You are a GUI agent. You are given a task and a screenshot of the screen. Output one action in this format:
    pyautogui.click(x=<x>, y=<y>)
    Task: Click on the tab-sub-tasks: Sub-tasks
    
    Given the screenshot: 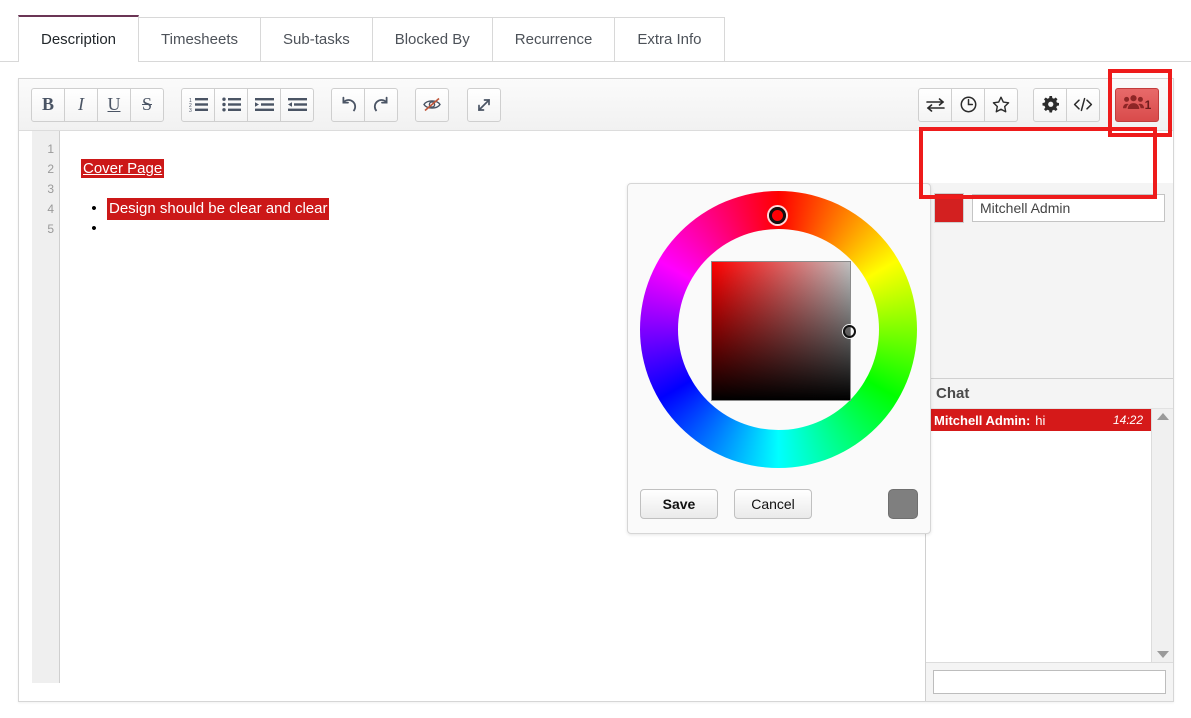 What is the action you would take?
    pyautogui.click(x=316, y=39)
    